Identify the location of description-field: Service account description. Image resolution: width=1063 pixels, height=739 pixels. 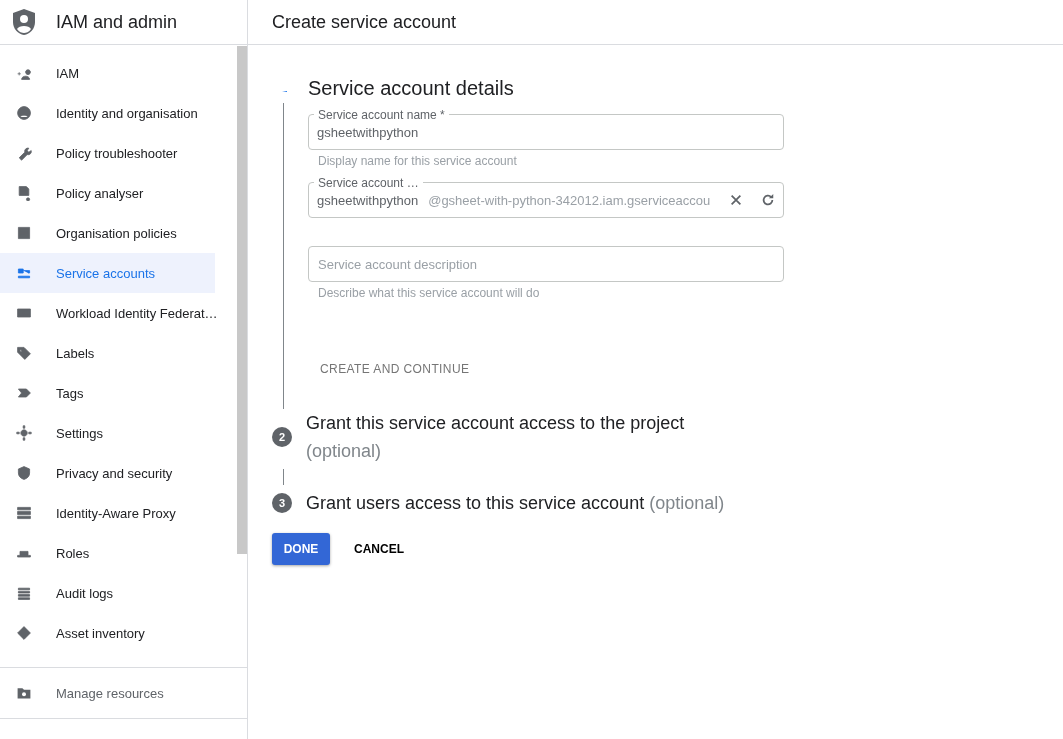
(546, 264).